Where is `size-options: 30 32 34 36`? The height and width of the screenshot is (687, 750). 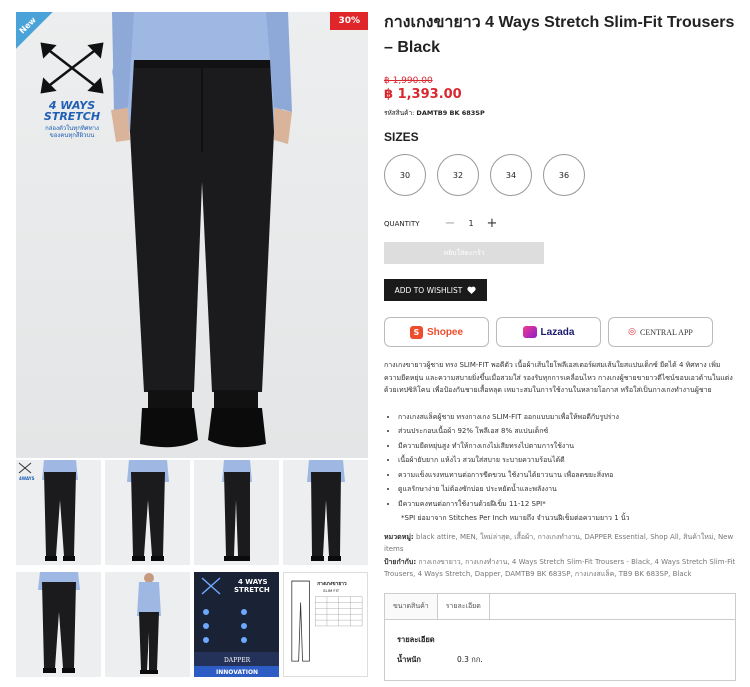 size-options: 30 32 34 36 is located at coordinates (560, 175).